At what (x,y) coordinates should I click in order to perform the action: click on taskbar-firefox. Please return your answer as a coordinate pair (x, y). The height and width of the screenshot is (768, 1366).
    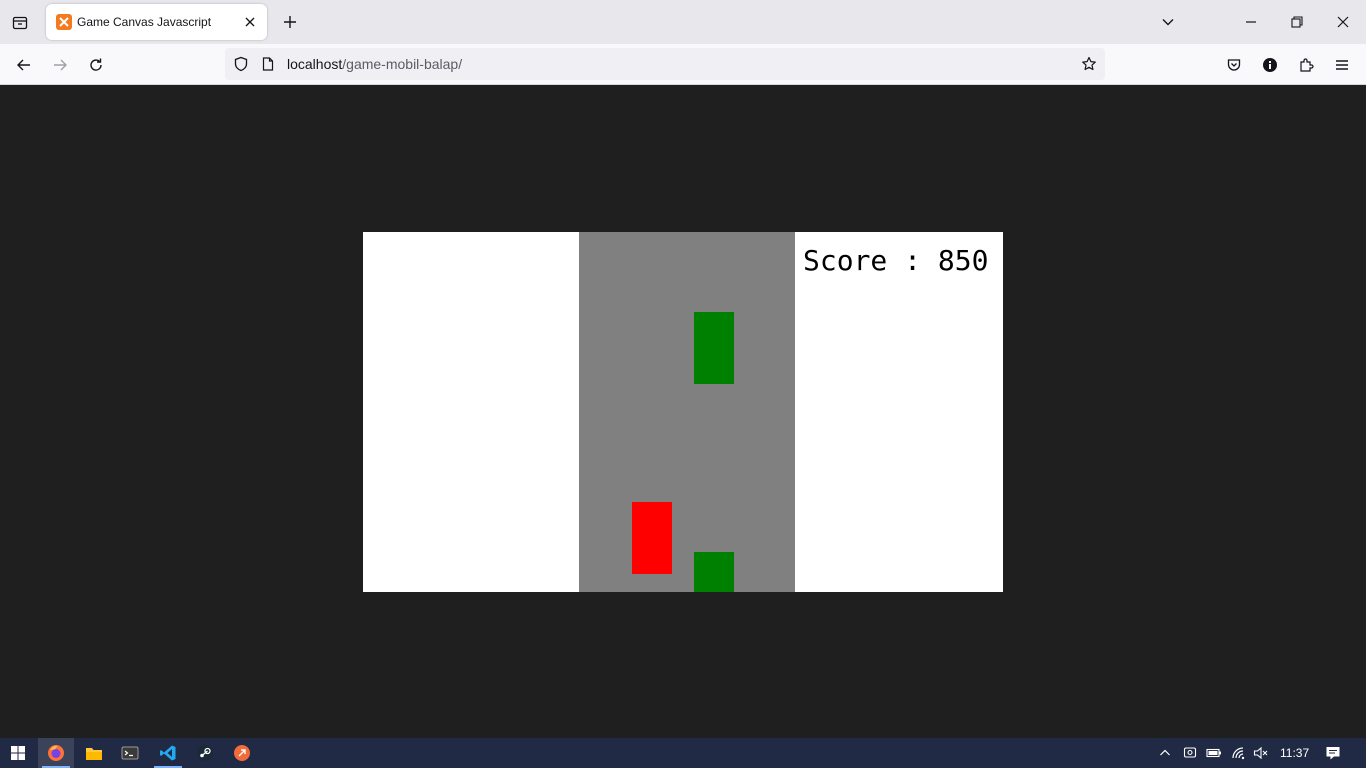
    Looking at the image, I should click on (56, 753).